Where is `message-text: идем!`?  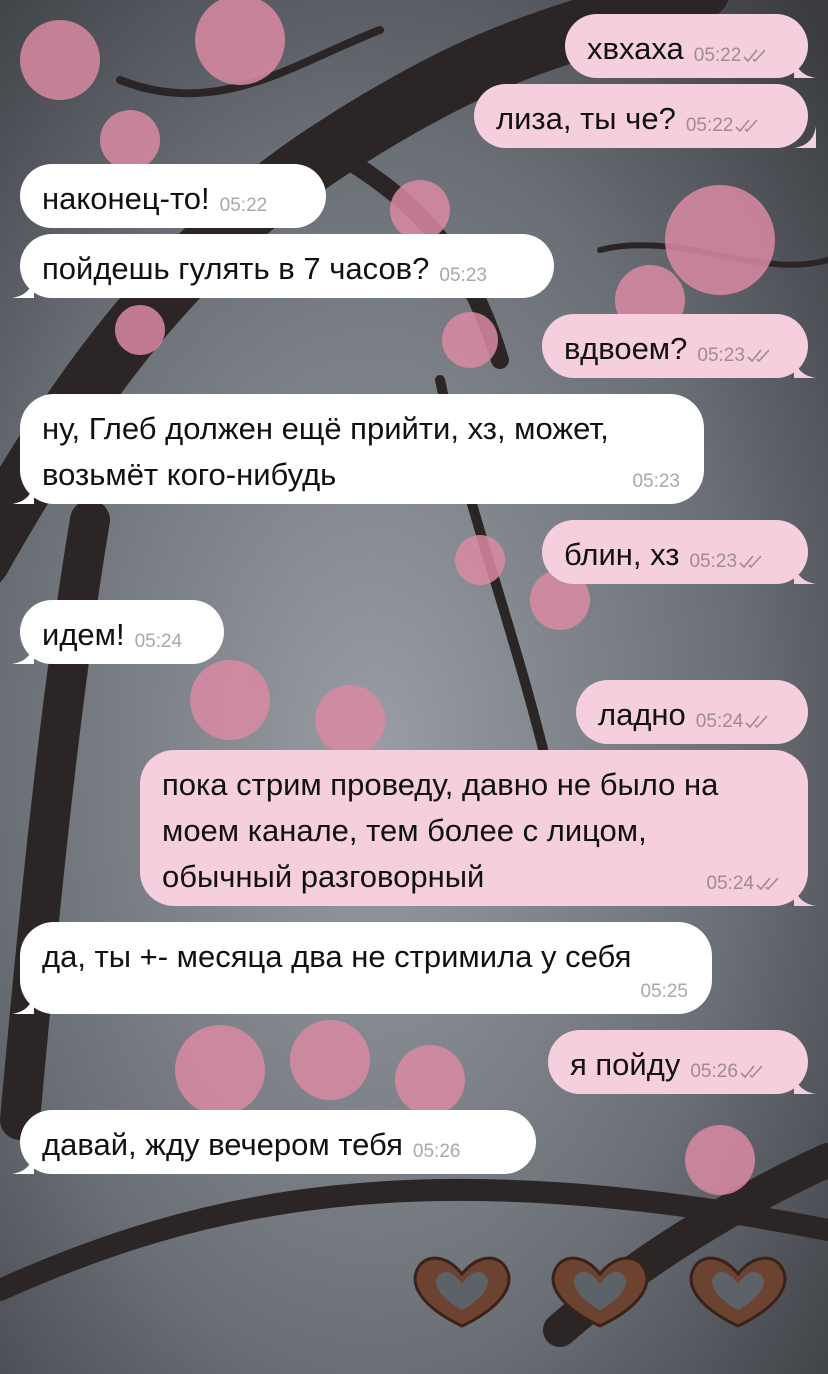 message-text: идем! is located at coordinates (83, 634).